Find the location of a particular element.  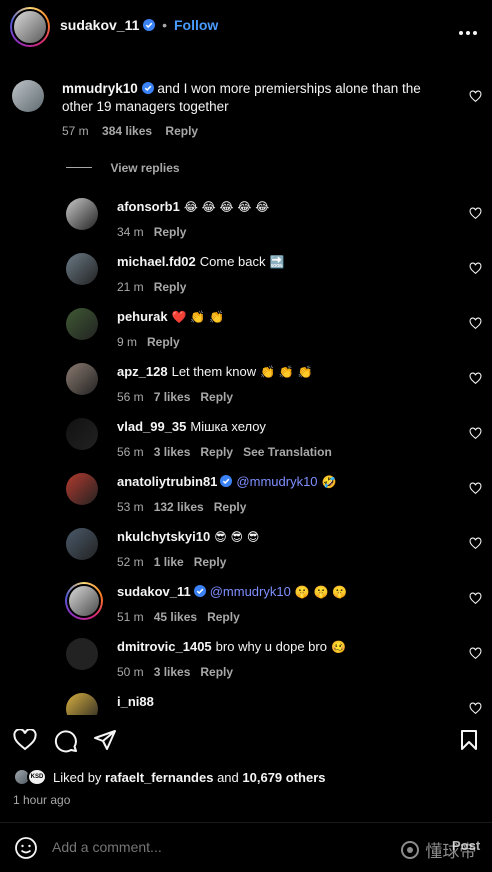

like-icon is located at coordinates (25, 740).